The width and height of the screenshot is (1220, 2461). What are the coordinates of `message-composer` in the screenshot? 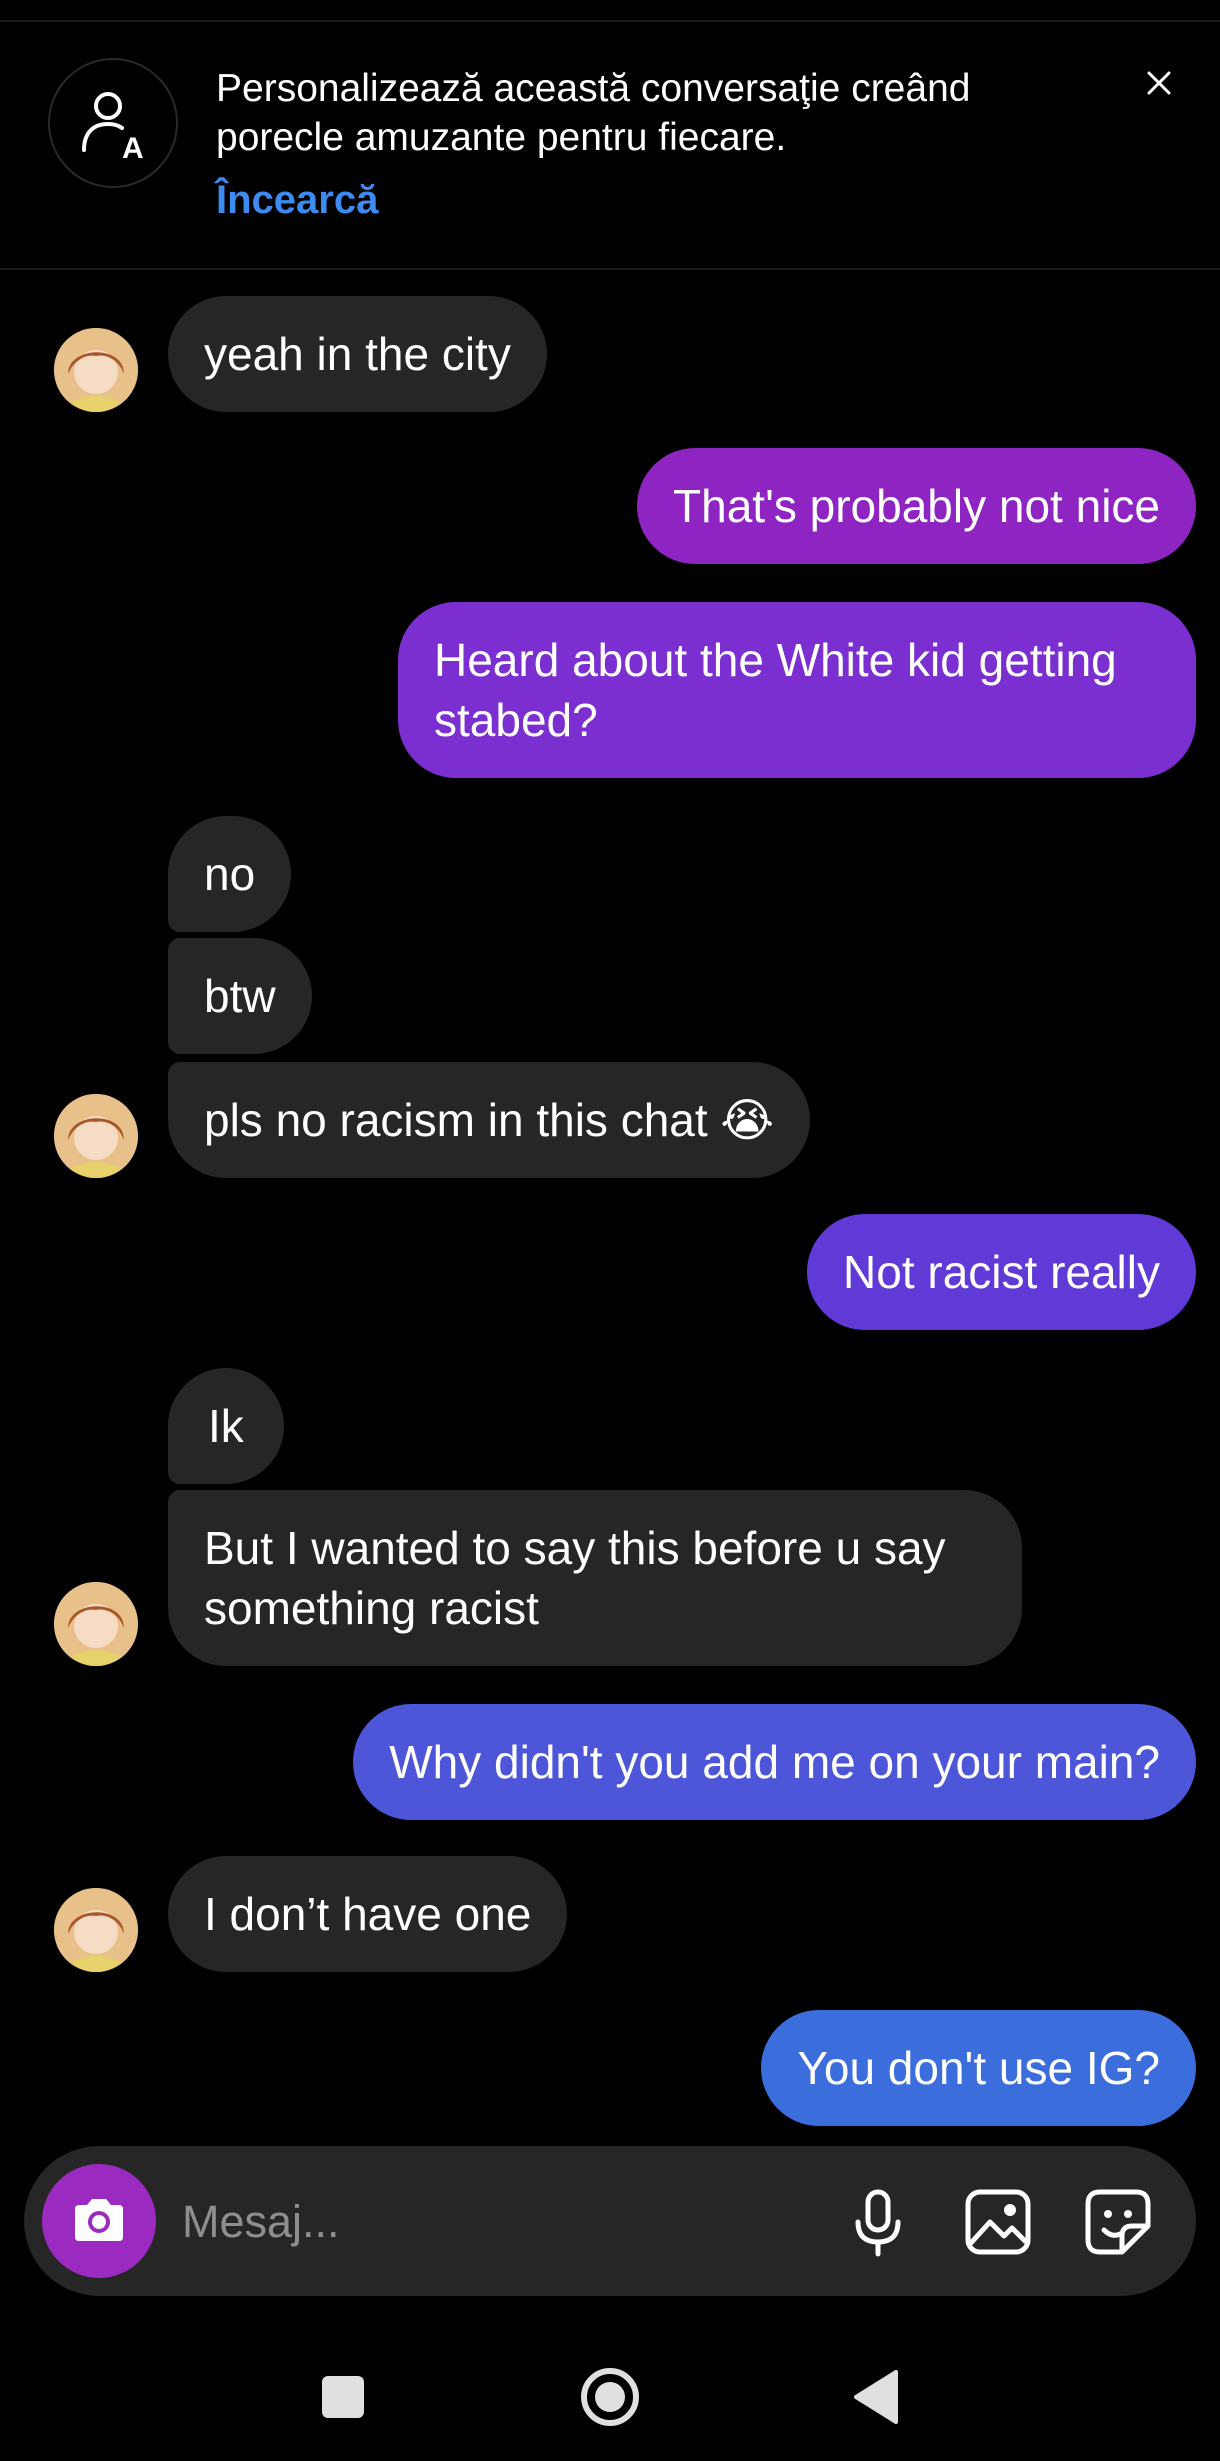 It's located at (610, 2221).